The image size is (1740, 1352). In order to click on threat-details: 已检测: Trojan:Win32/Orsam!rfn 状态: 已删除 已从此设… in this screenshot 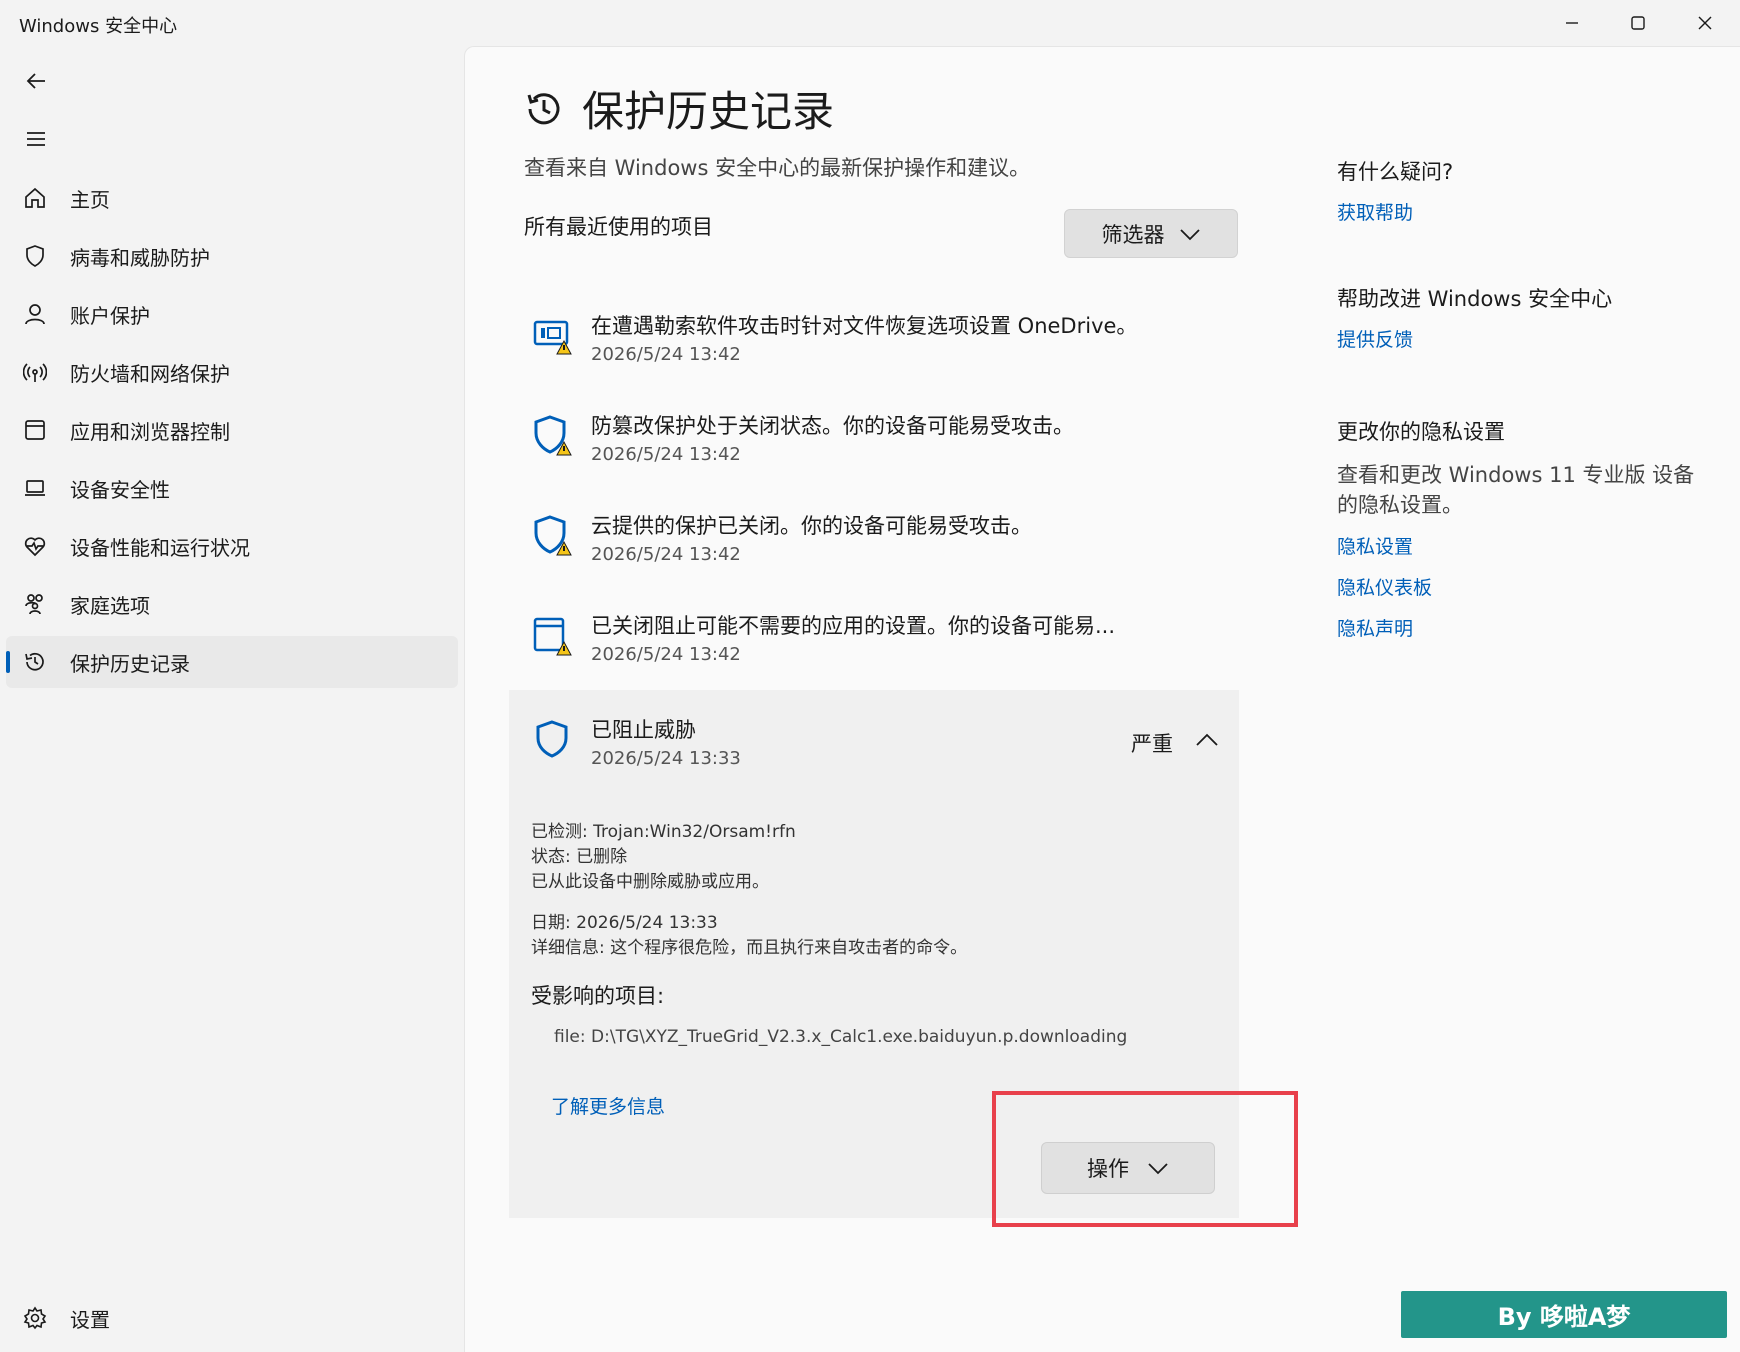, I will do `click(749, 890)`.